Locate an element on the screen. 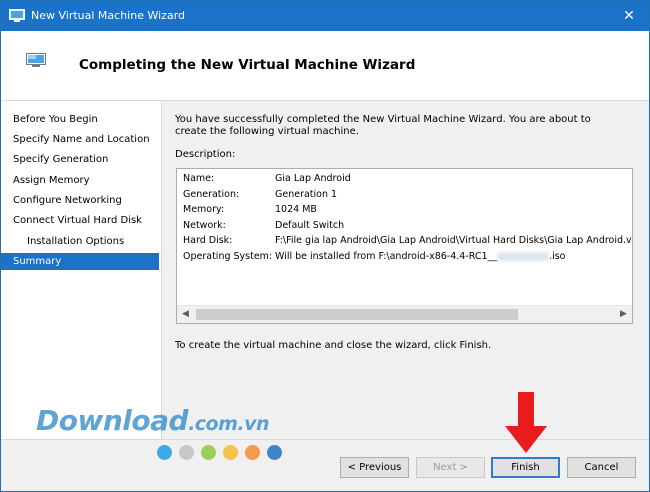 The image size is (650, 492). summary-key: Network: is located at coordinates (204, 225).